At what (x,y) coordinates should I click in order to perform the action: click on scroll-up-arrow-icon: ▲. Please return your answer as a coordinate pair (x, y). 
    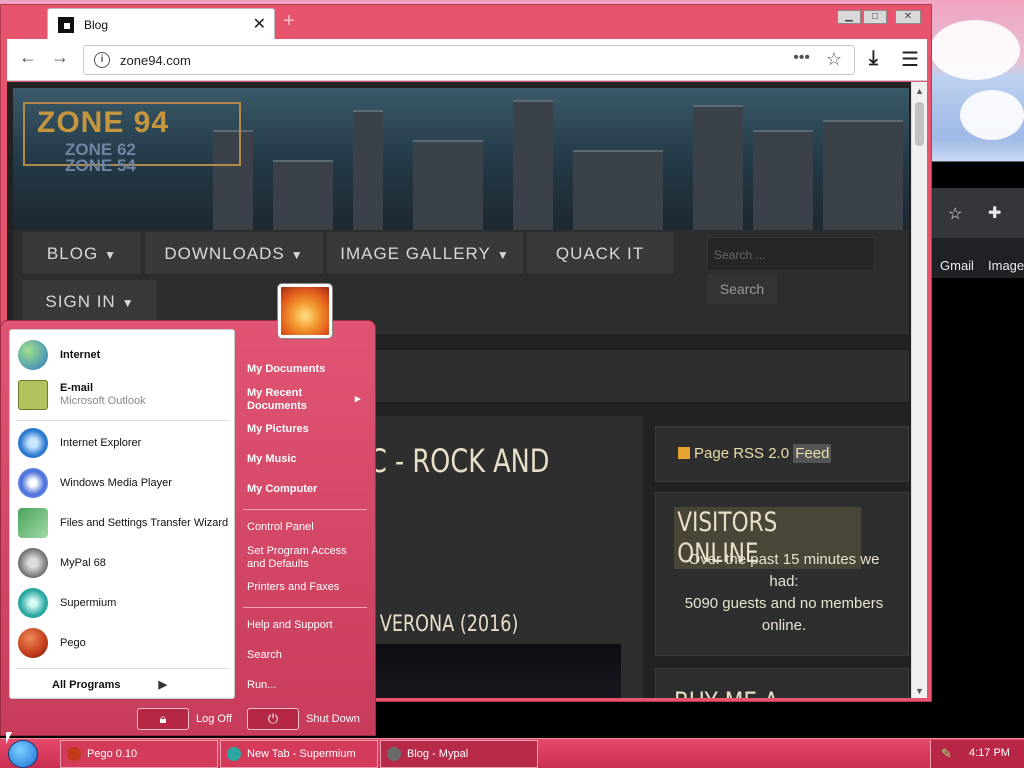
    Looking at the image, I should click on (919, 91).